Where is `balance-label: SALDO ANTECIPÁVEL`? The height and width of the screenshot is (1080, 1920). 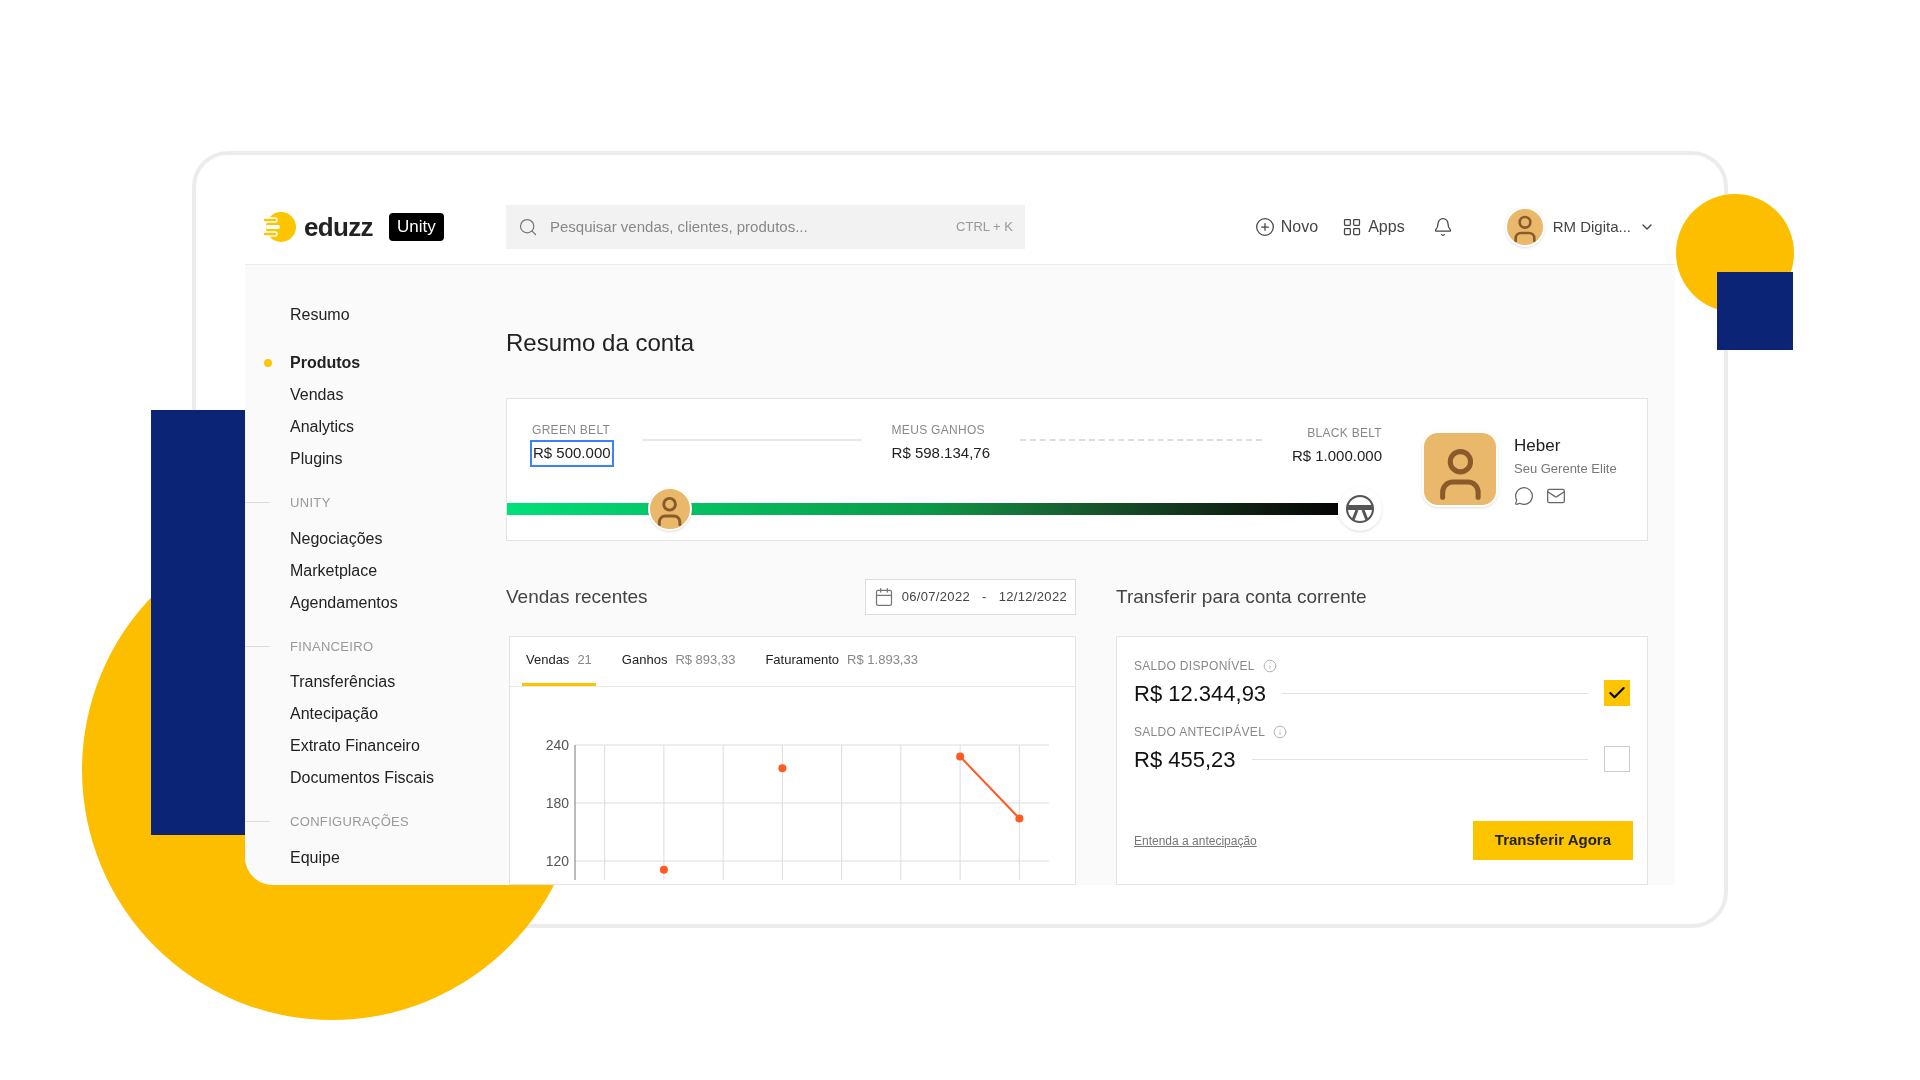
balance-label: SALDO ANTECIPÁVEL is located at coordinates (1200, 732).